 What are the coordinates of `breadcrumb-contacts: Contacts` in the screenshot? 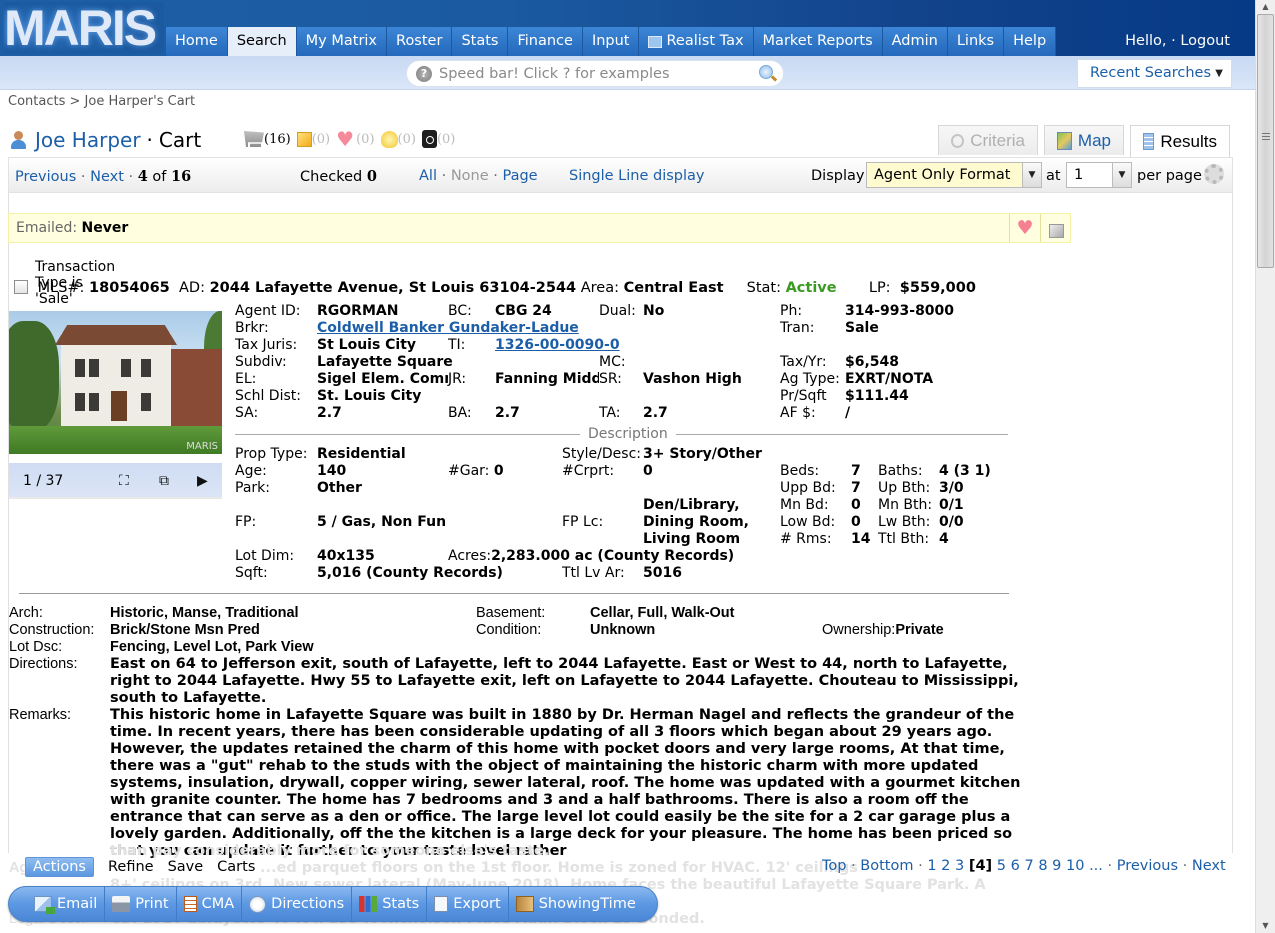 It's located at (36, 101).